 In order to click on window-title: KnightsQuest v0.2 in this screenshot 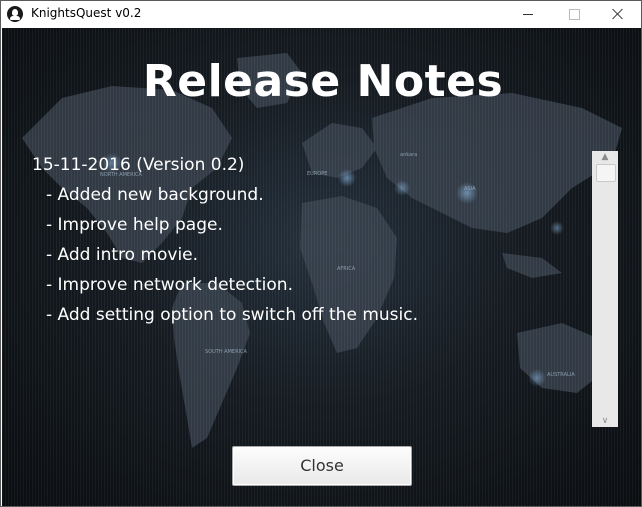, I will do `click(86, 13)`.